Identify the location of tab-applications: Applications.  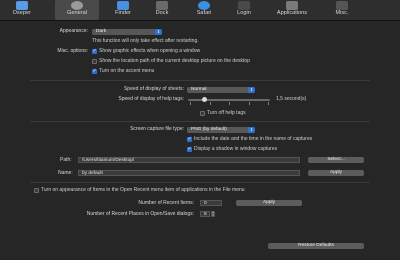
(292, 10).